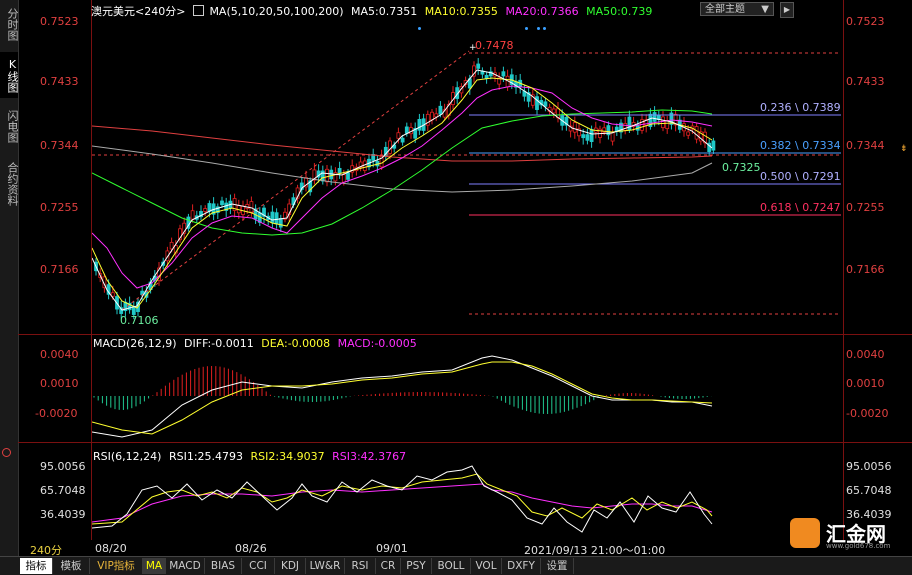 Image resolution: width=912 pixels, height=575 pixels. I want to click on theme-dropdown: 全部主题 ▼, so click(737, 9).